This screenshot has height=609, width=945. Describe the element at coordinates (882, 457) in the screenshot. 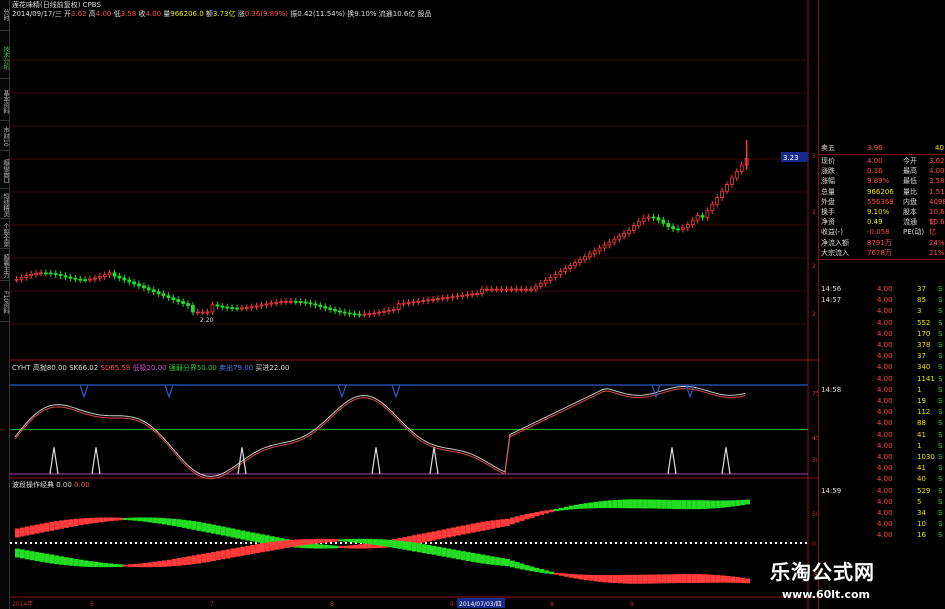

I see `tick-row: 4.00 1030 S` at that location.